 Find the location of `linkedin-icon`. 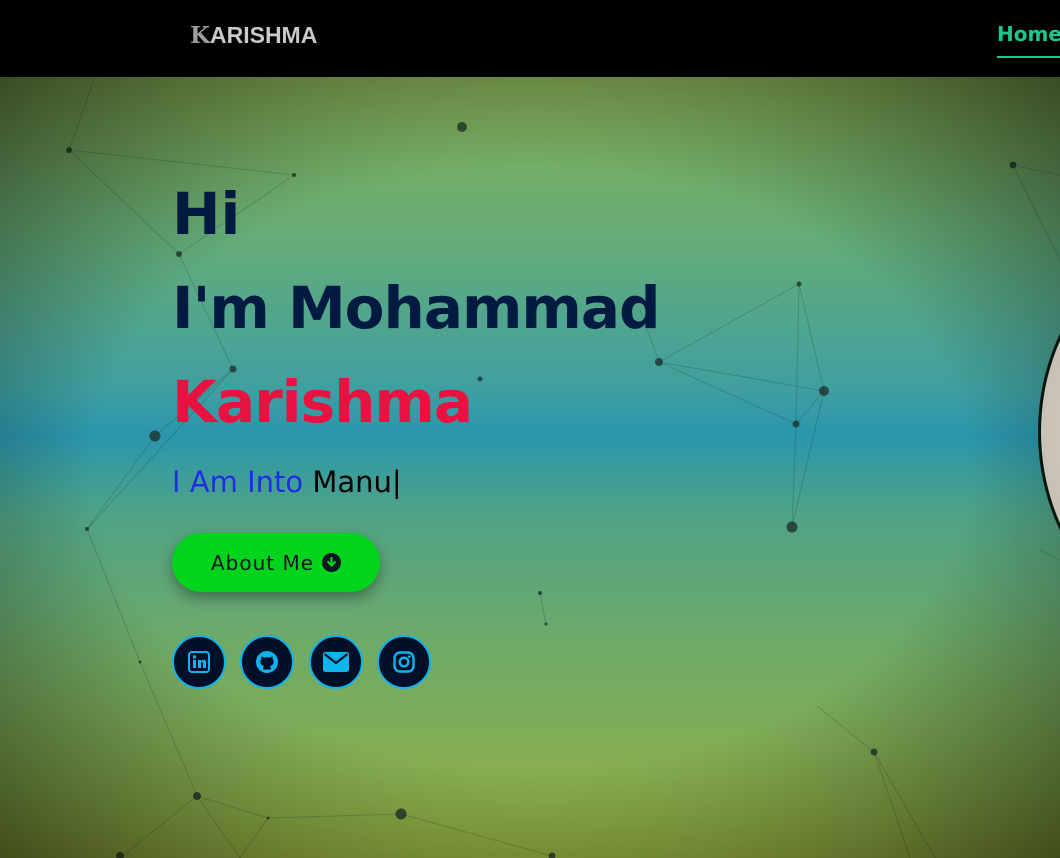

linkedin-icon is located at coordinates (199, 662).